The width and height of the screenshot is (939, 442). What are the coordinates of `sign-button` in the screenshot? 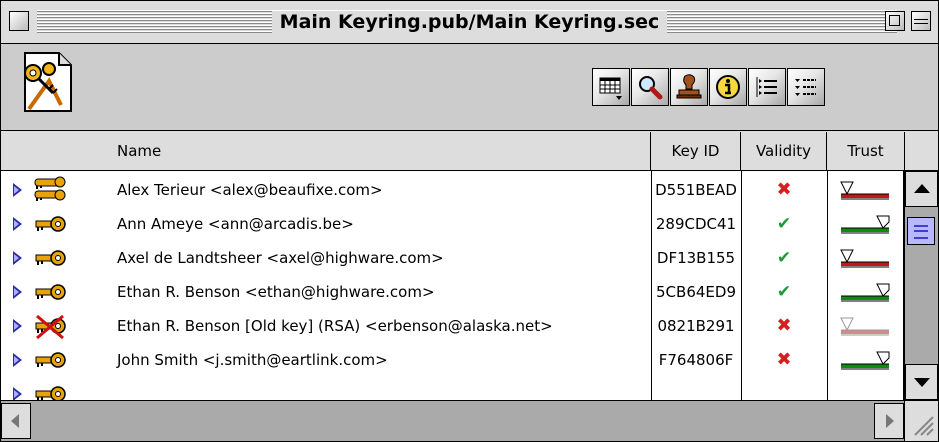 It's located at (689, 87).